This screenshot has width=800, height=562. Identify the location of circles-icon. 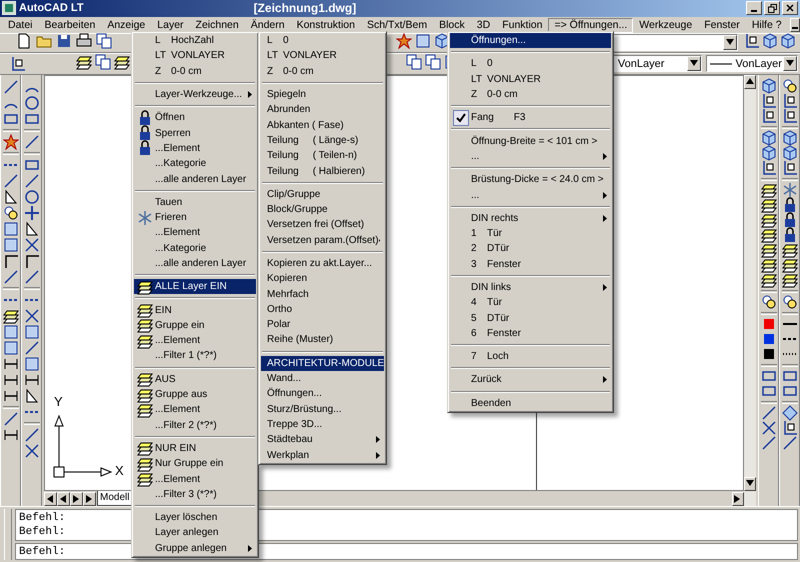
(790, 86).